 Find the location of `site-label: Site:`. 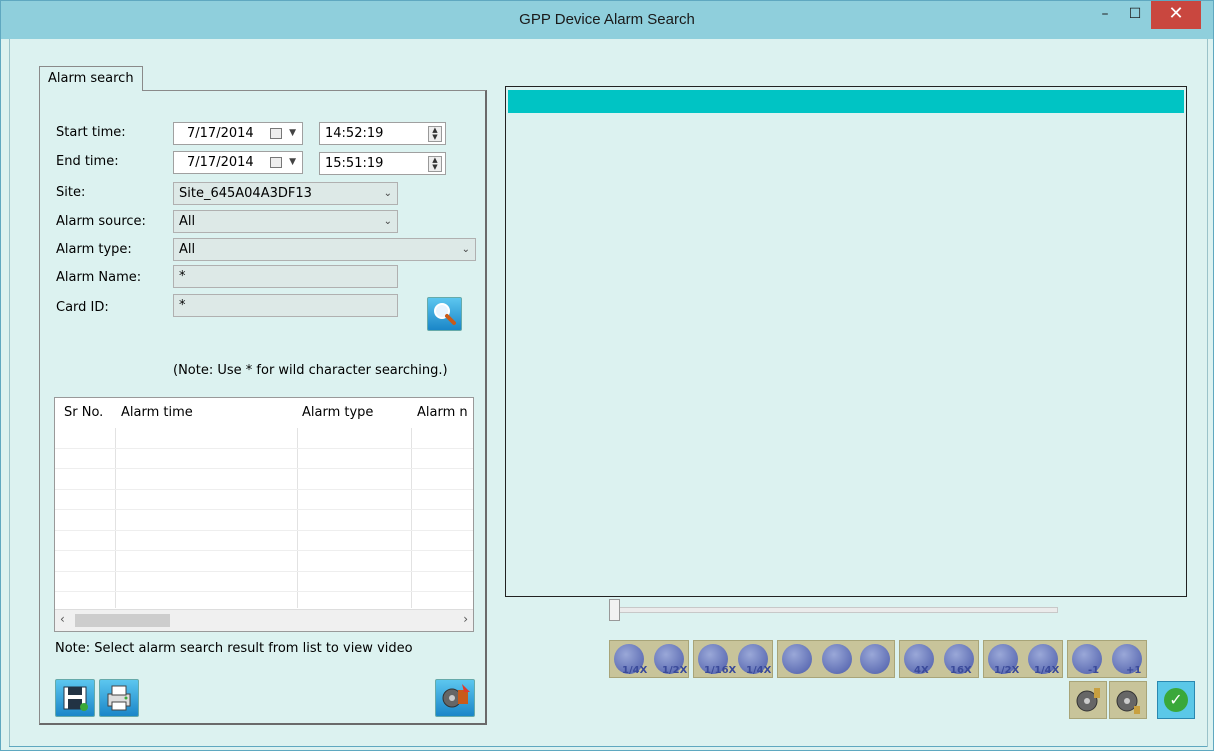

site-label: Site: is located at coordinates (71, 192).